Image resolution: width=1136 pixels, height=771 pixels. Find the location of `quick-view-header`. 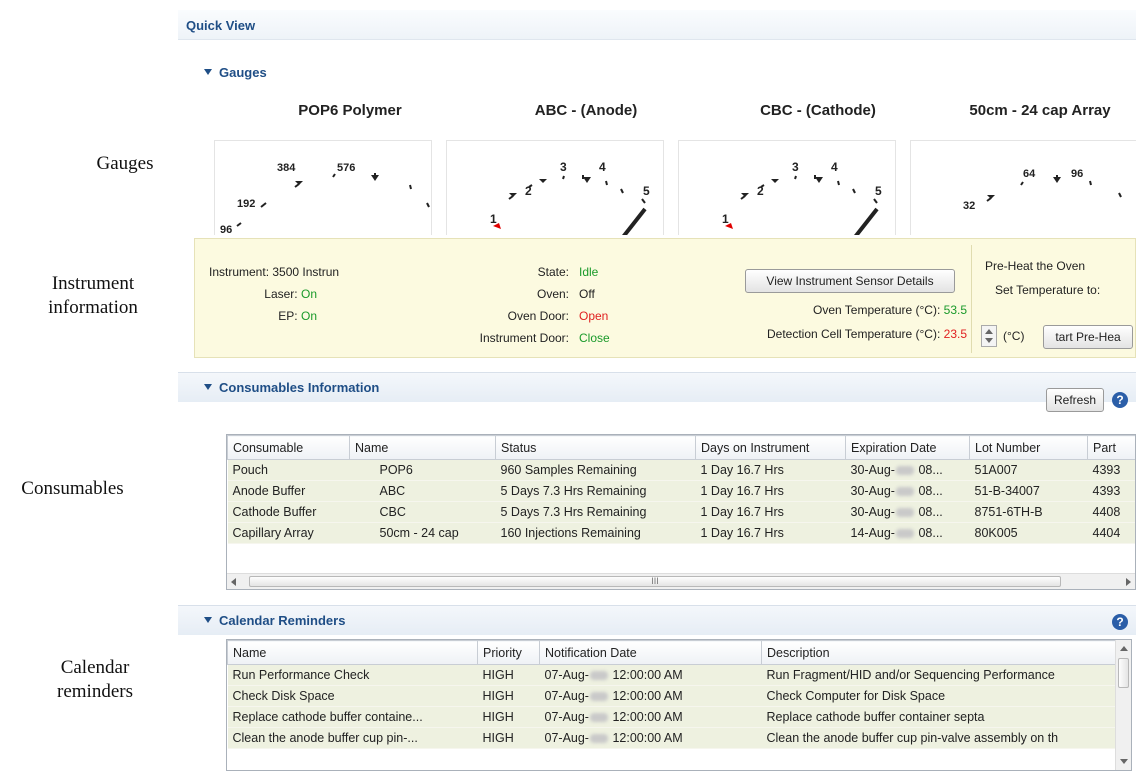

quick-view-header is located at coordinates (657, 25).